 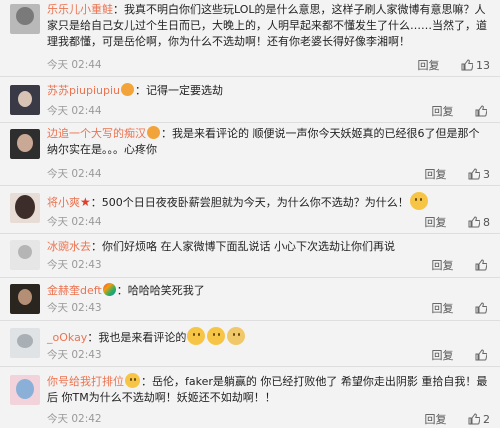 What do you see at coordinates (67, 337) in the screenshot?
I see `commenter-name: _oOkay` at bounding box center [67, 337].